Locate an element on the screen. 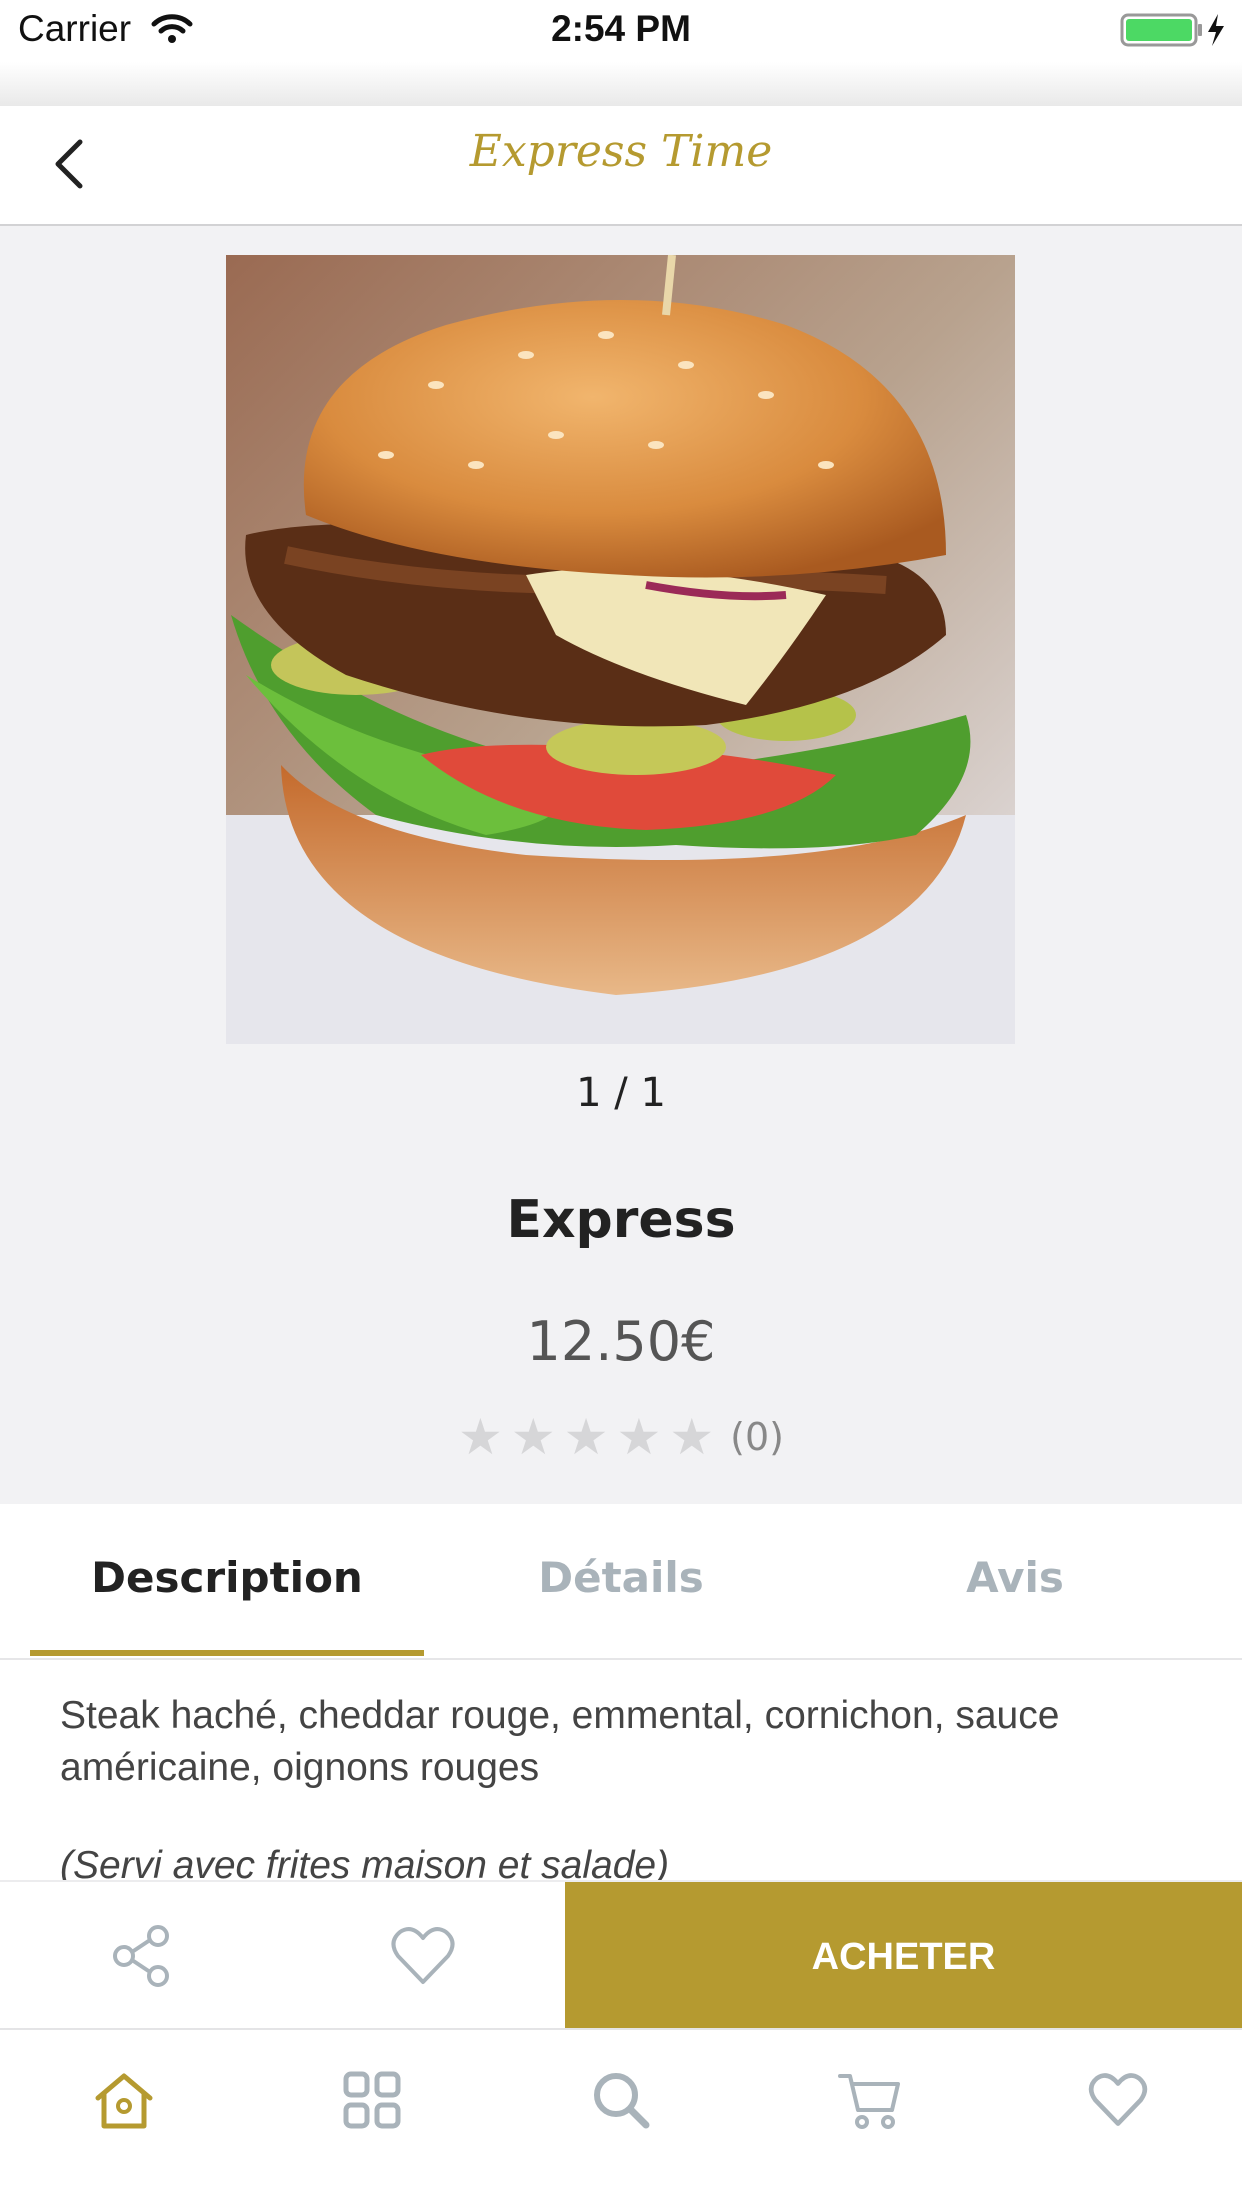 Image resolution: width=1242 pixels, height=2210 pixels. share-icon is located at coordinates (141, 1956).